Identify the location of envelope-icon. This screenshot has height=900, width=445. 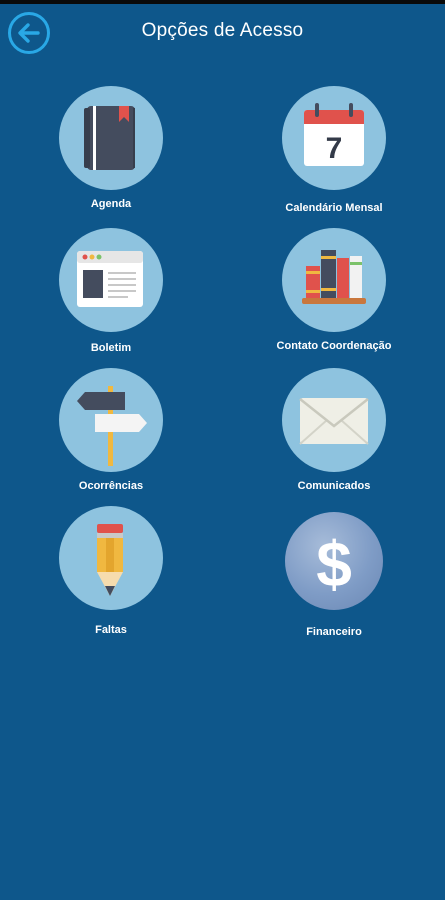
(334, 421).